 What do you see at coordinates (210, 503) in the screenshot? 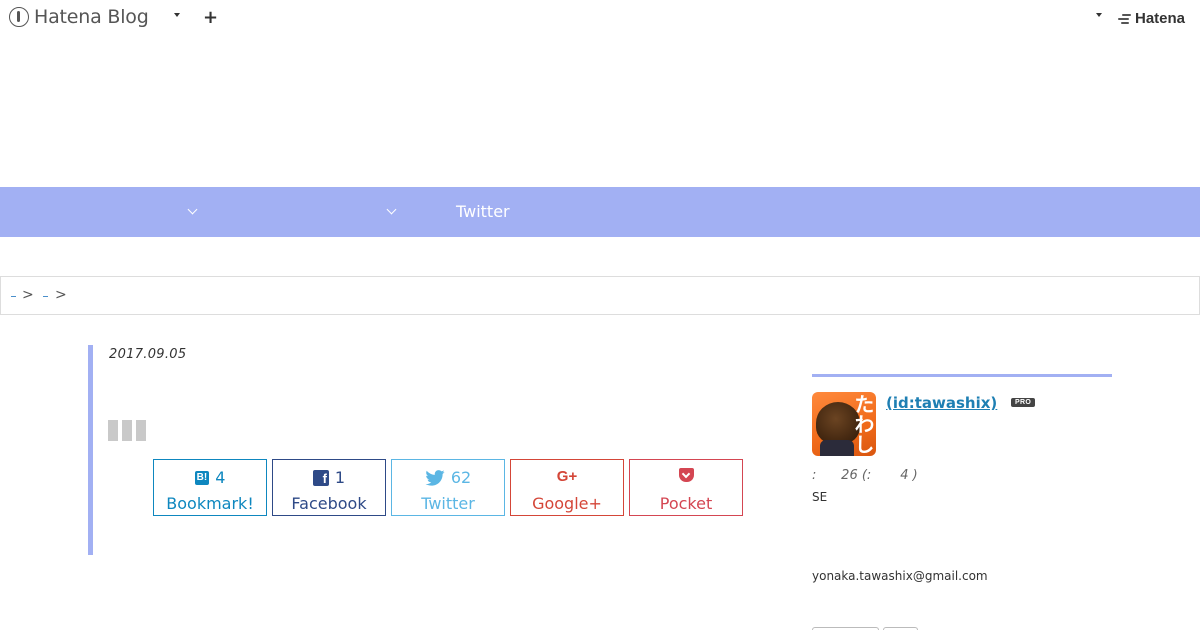
I see `bookmark-label: Bookmark!` at bounding box center [210, 503].